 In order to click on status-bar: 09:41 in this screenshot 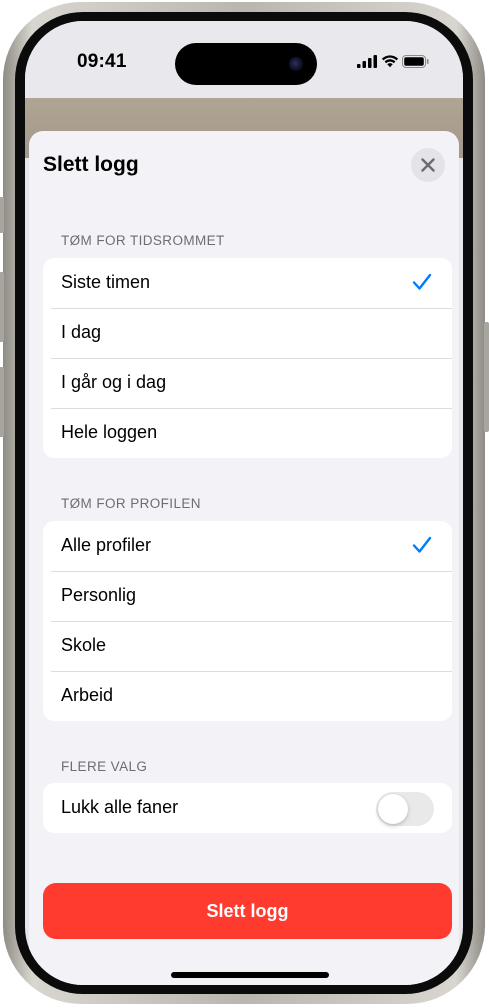, I will do `click(244, 61)`.